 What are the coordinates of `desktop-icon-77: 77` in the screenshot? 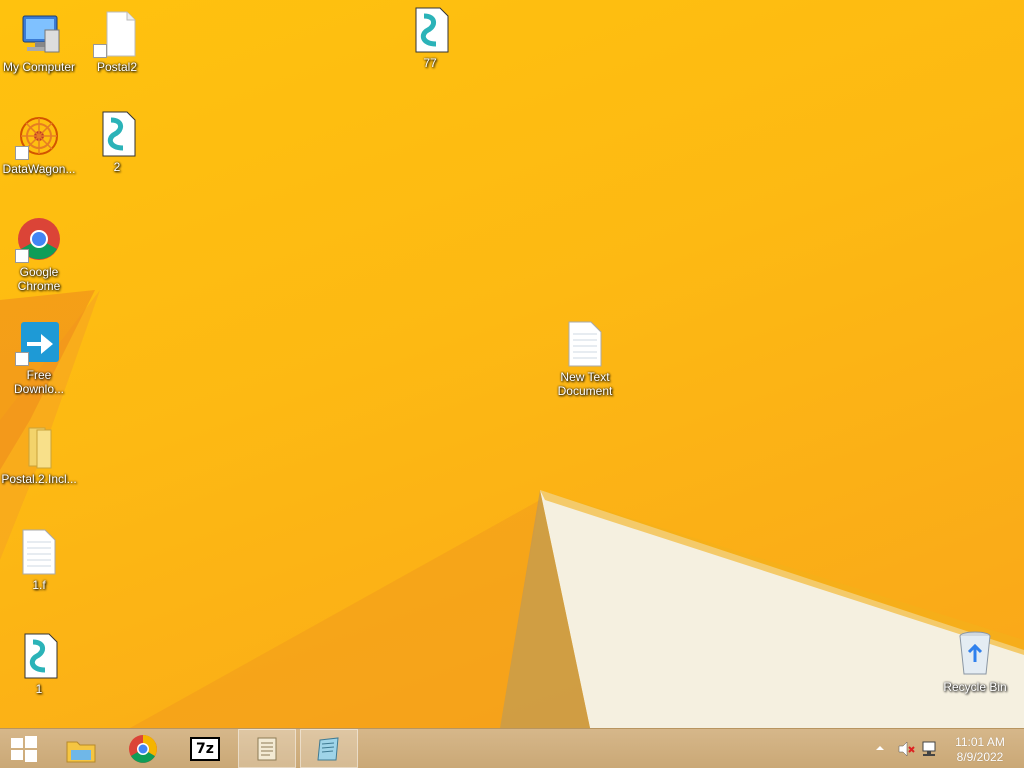 It's located at (430, 38).